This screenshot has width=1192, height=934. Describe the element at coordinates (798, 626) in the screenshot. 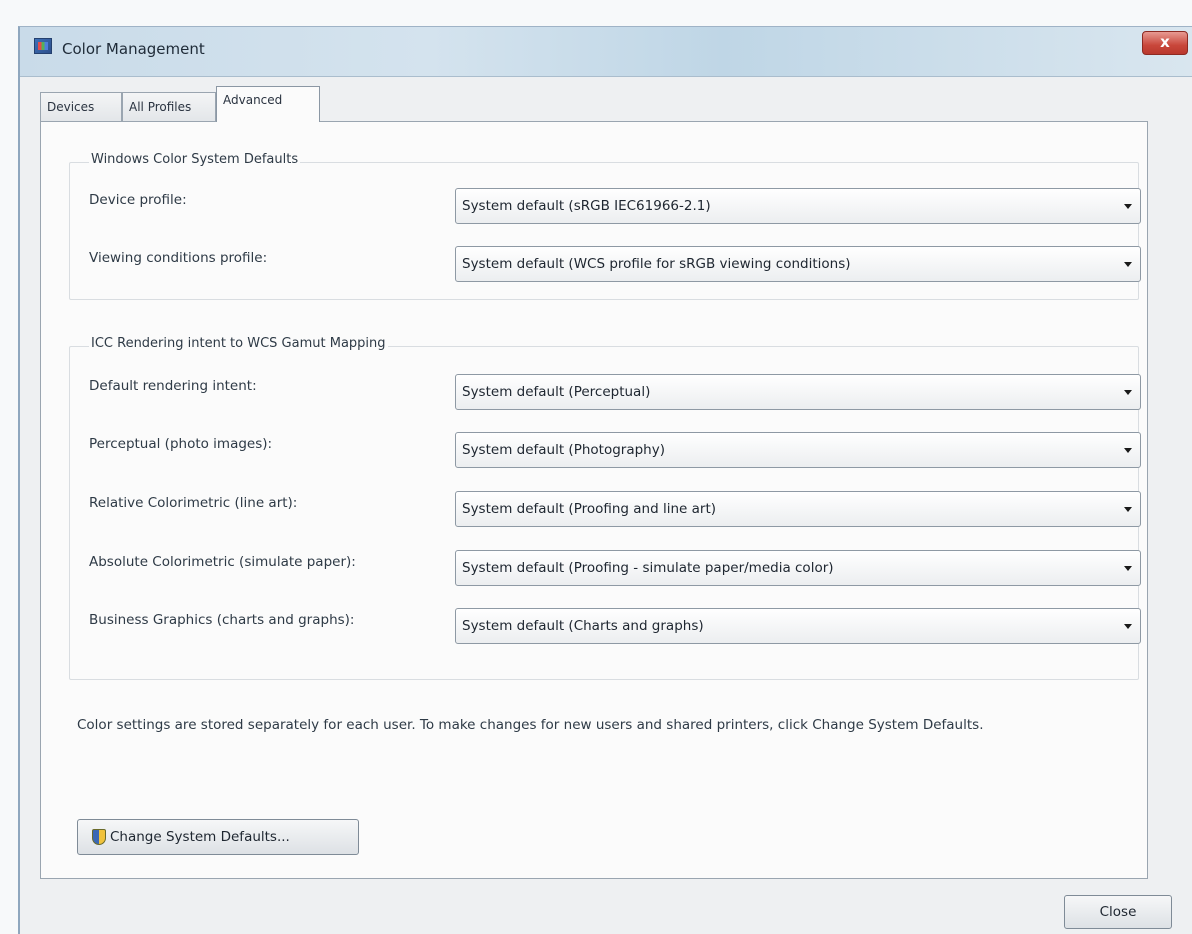

I see `business-graphics-dropdown: System default (Charts and graphs)` at that location.